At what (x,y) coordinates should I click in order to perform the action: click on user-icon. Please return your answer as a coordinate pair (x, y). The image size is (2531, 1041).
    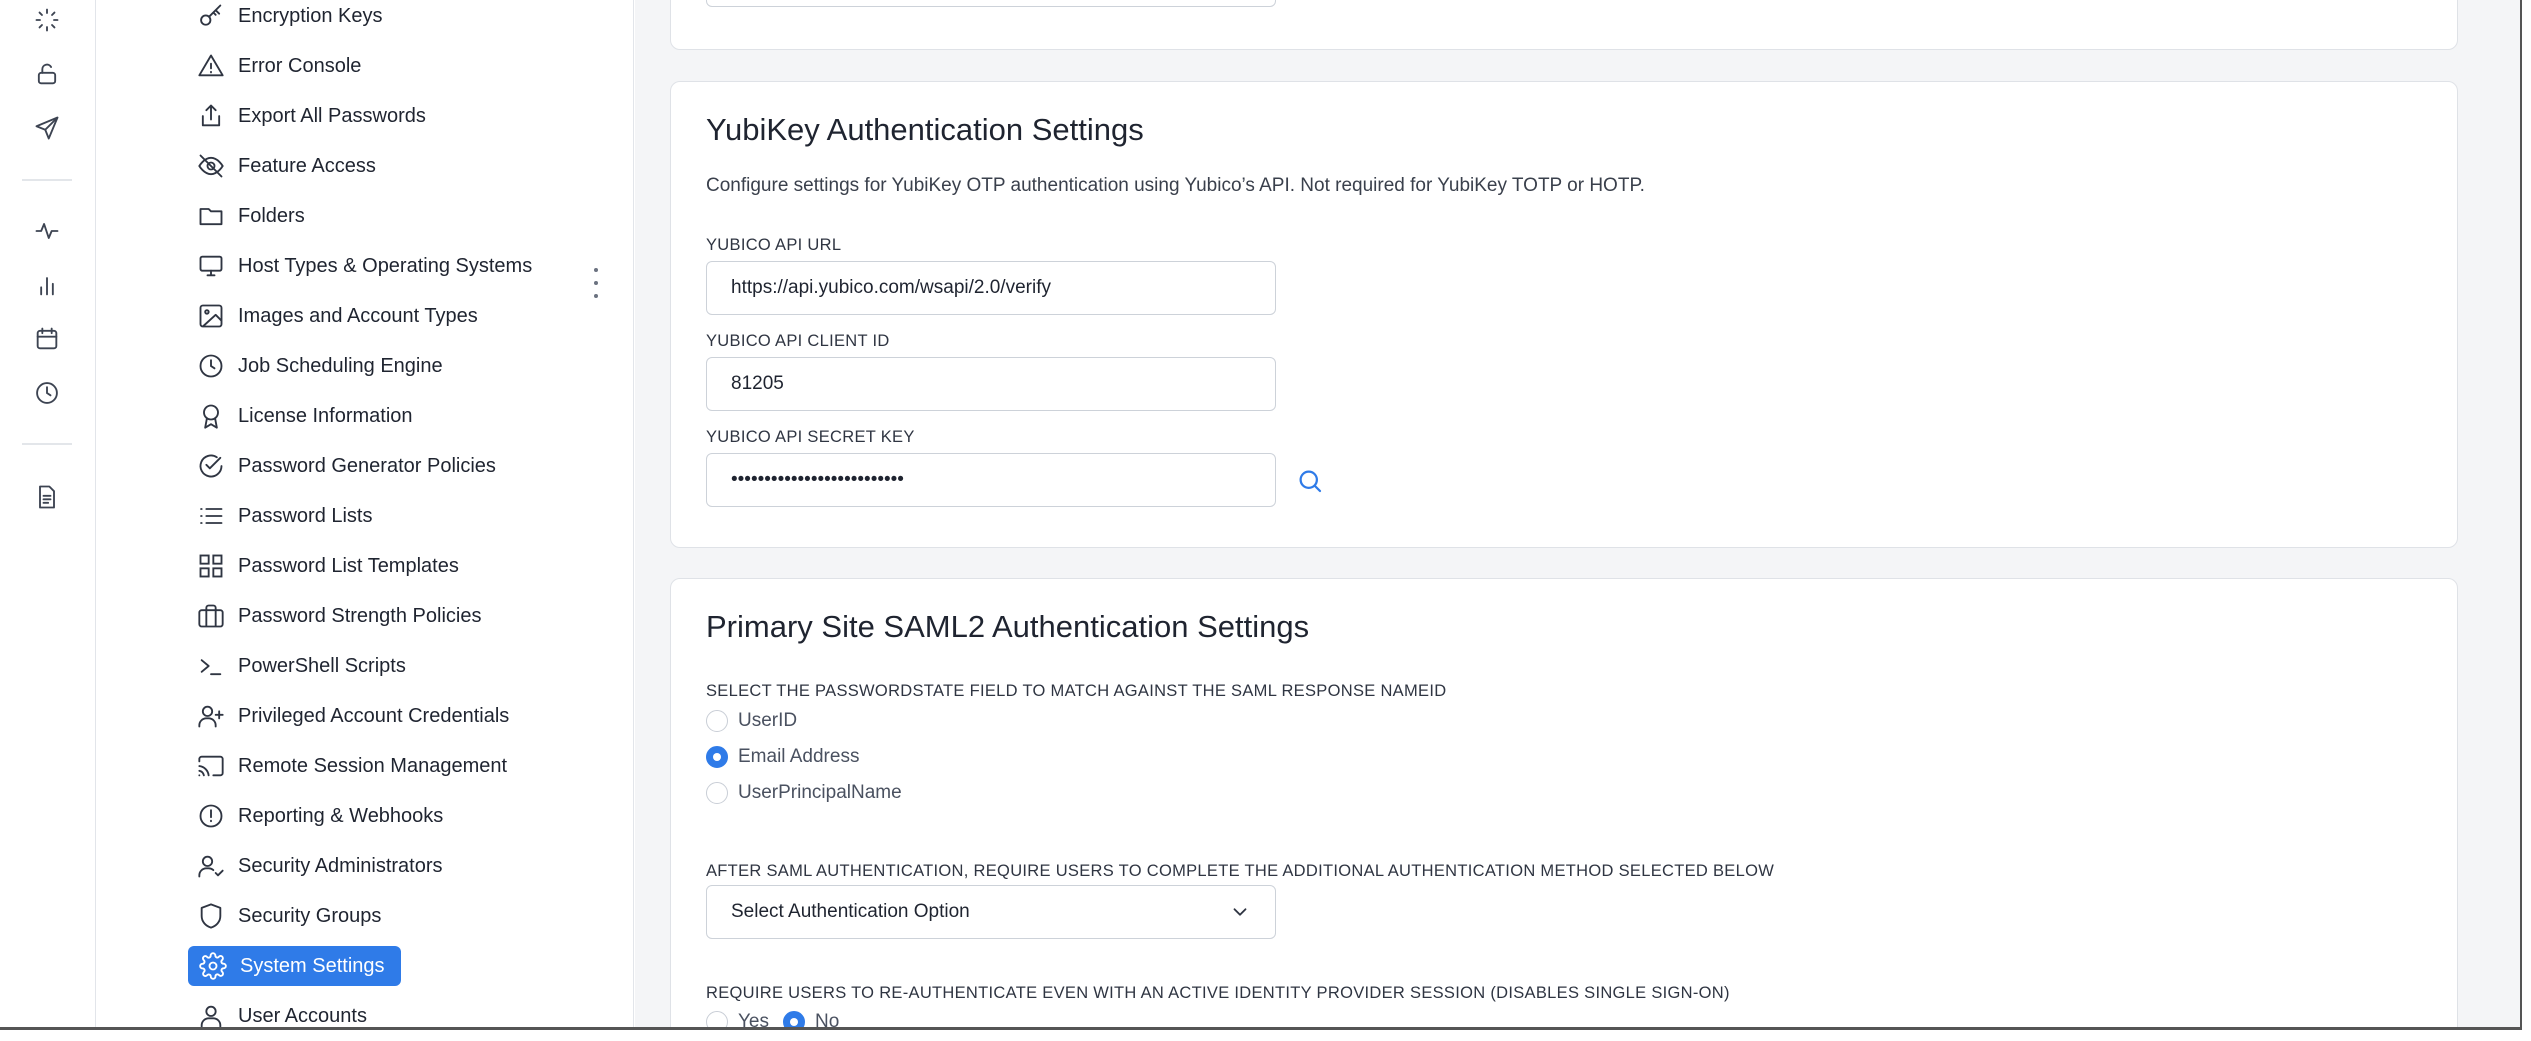
    Looking at the image, I should click on (211, 1014).